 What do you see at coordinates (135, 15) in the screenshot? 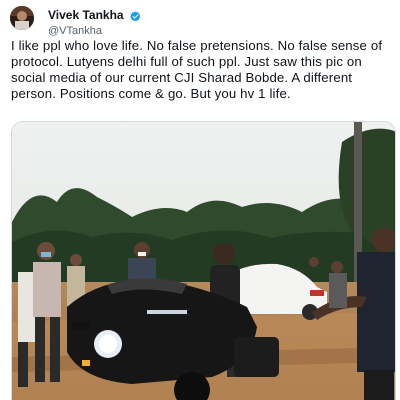
I see `verified-badge-icon` at bounding box center [135, 15].